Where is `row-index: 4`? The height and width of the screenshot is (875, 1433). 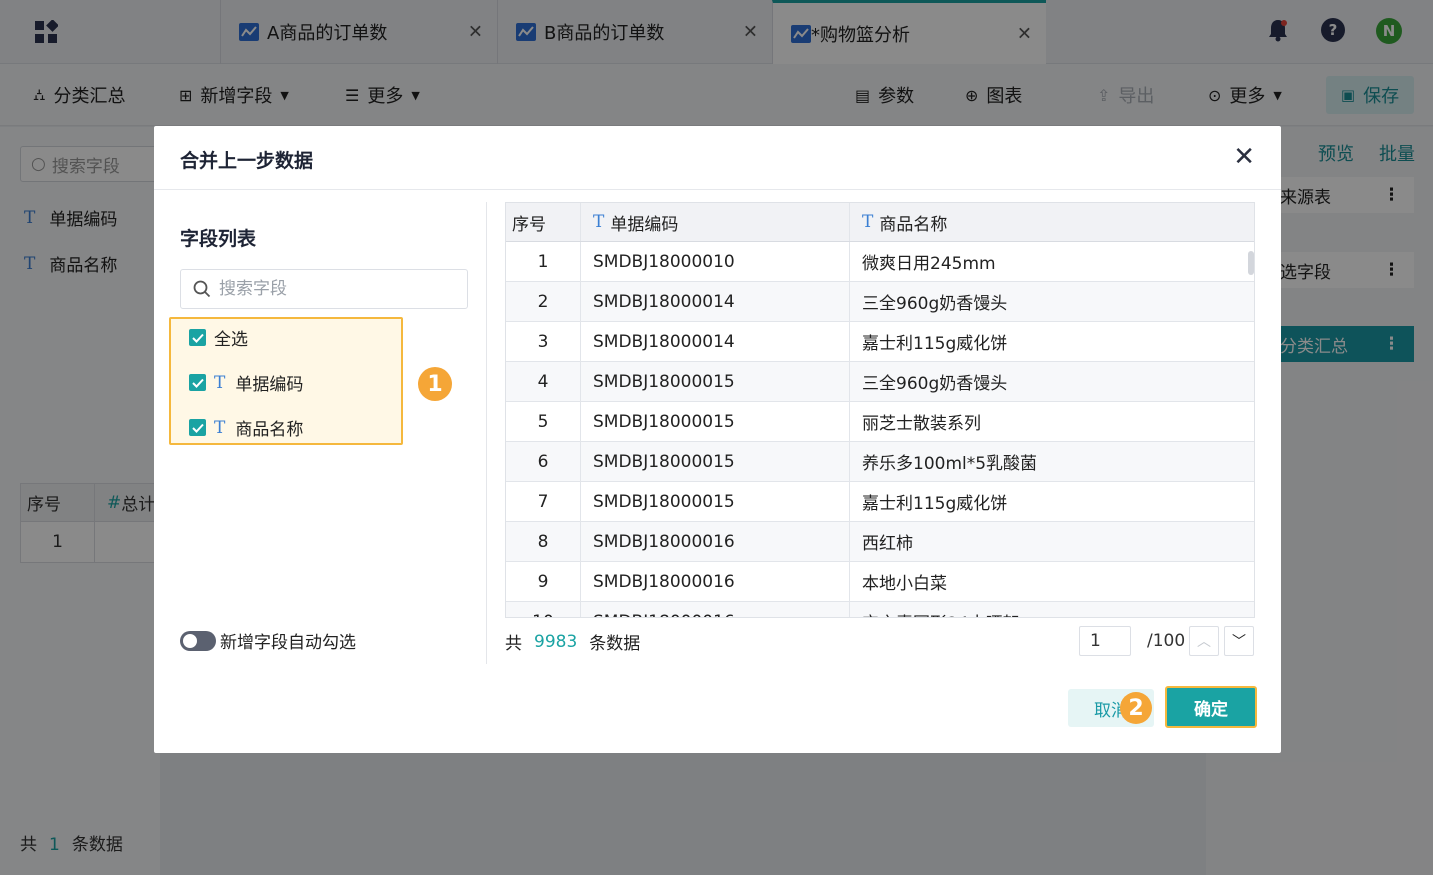 row-index: 4 is located at coordinates (543, 381).